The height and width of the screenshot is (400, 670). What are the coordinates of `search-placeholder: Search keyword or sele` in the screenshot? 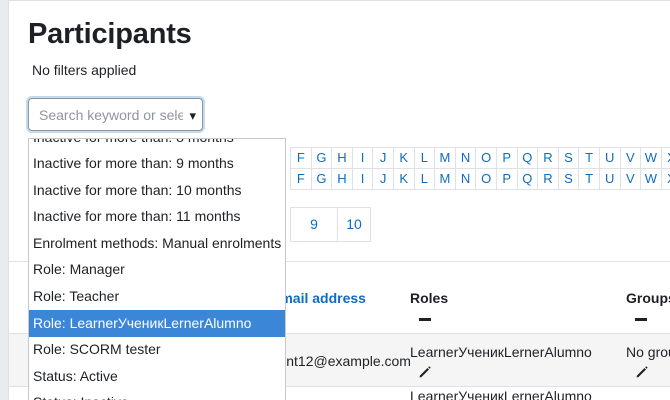 It's located at (111, 115).